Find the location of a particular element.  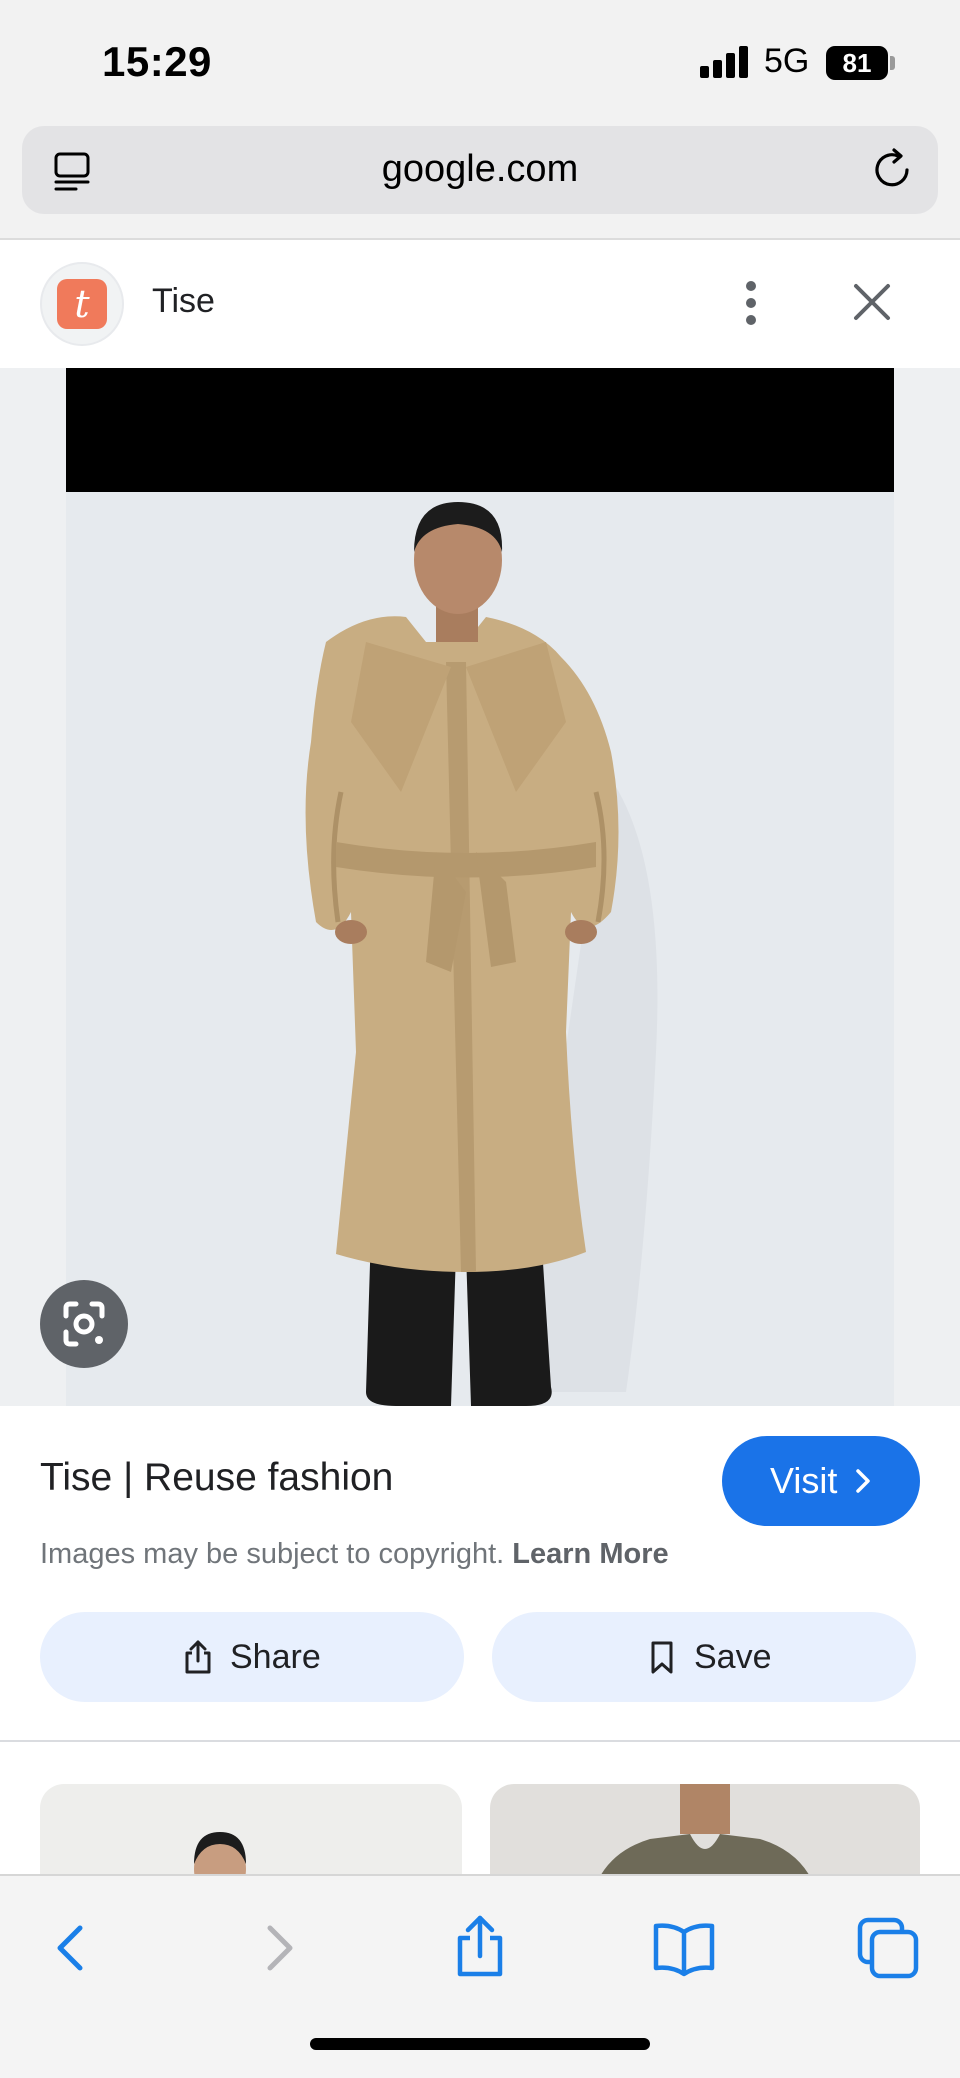

browser-top-bar: google.com is located at coordinates (480, 179).